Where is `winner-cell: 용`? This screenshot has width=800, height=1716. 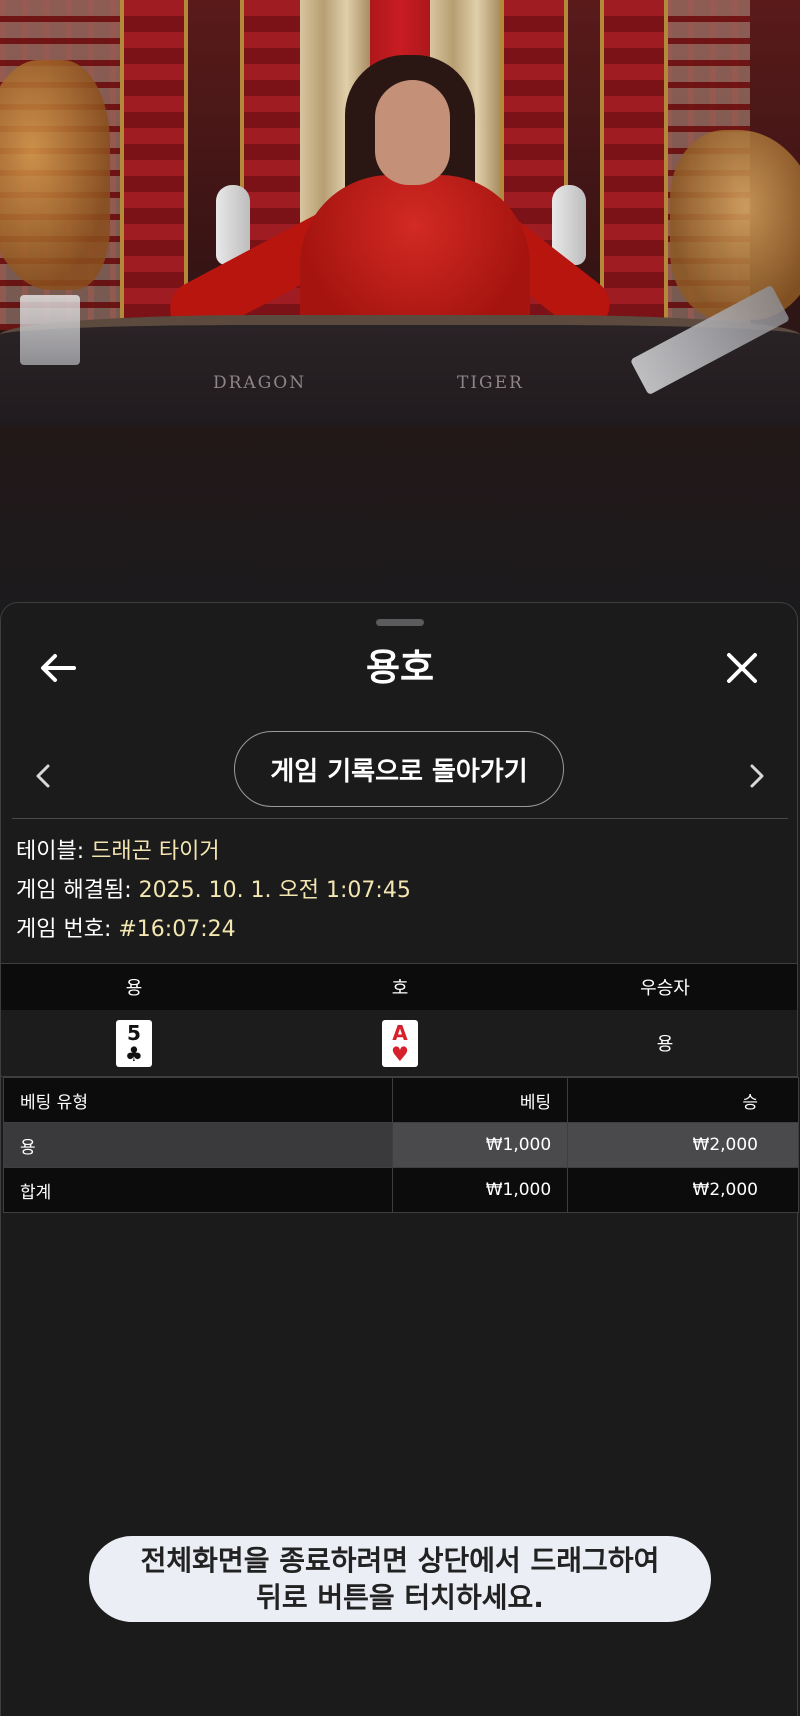 winner-cell: 용 is located at coordinates (665, 1044).